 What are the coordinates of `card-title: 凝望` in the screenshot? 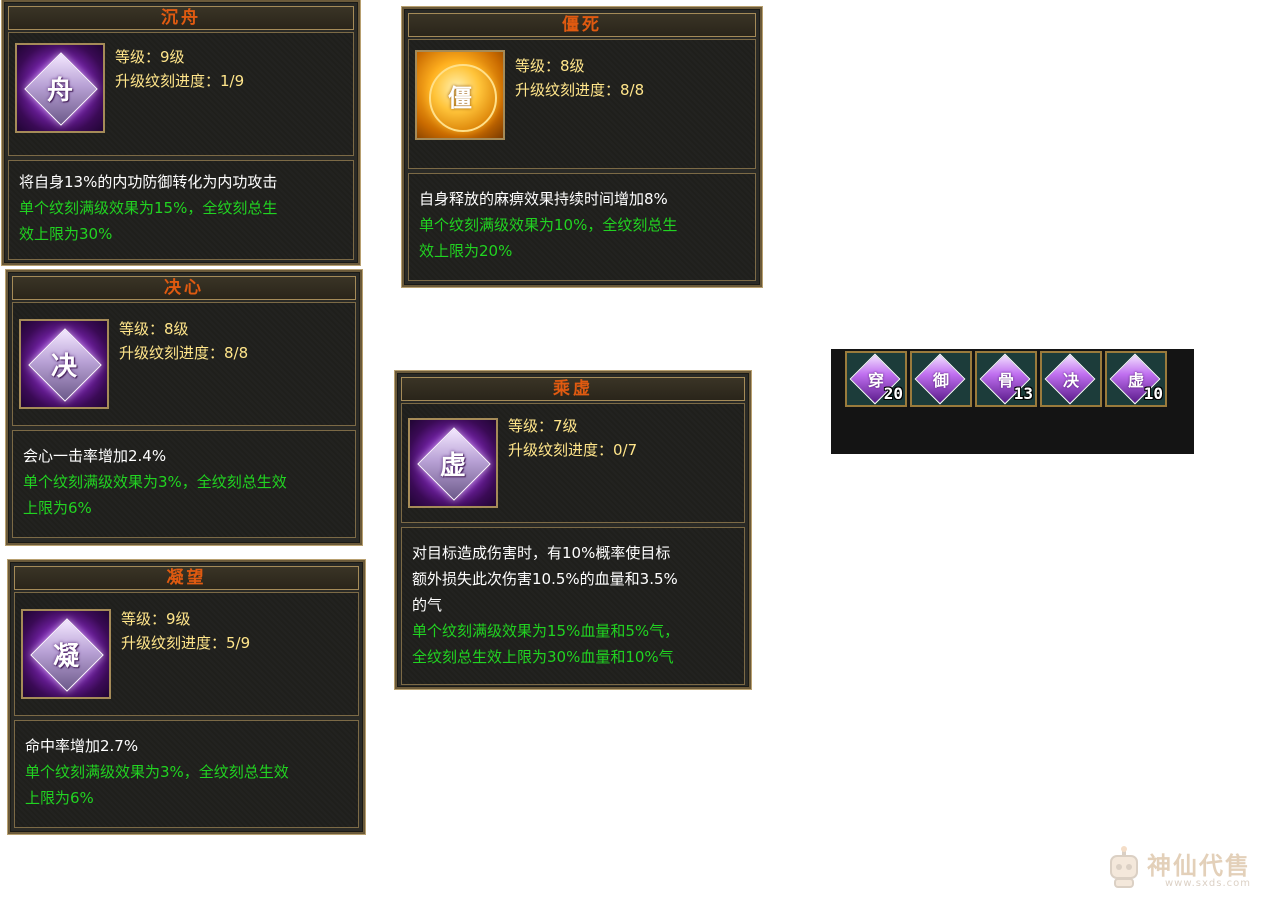 It's located at (186, 578).